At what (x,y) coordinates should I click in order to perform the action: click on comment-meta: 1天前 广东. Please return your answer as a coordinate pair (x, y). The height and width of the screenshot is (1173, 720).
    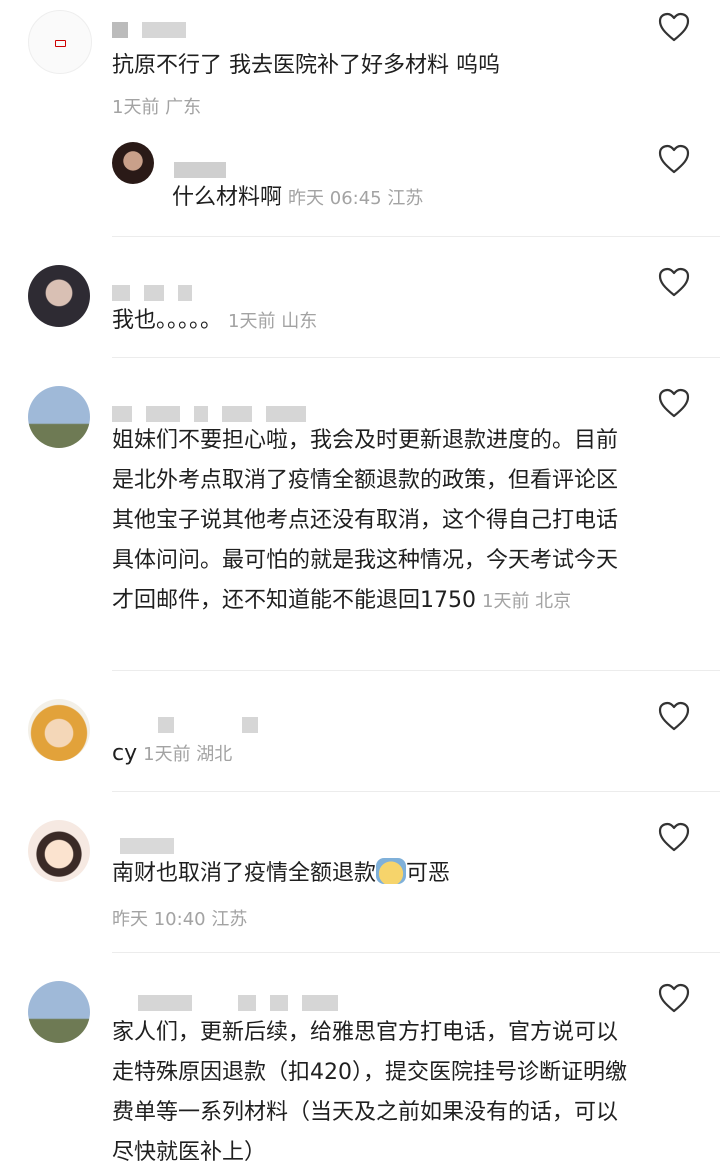
    Looking at the image, I should click on (157, 107).